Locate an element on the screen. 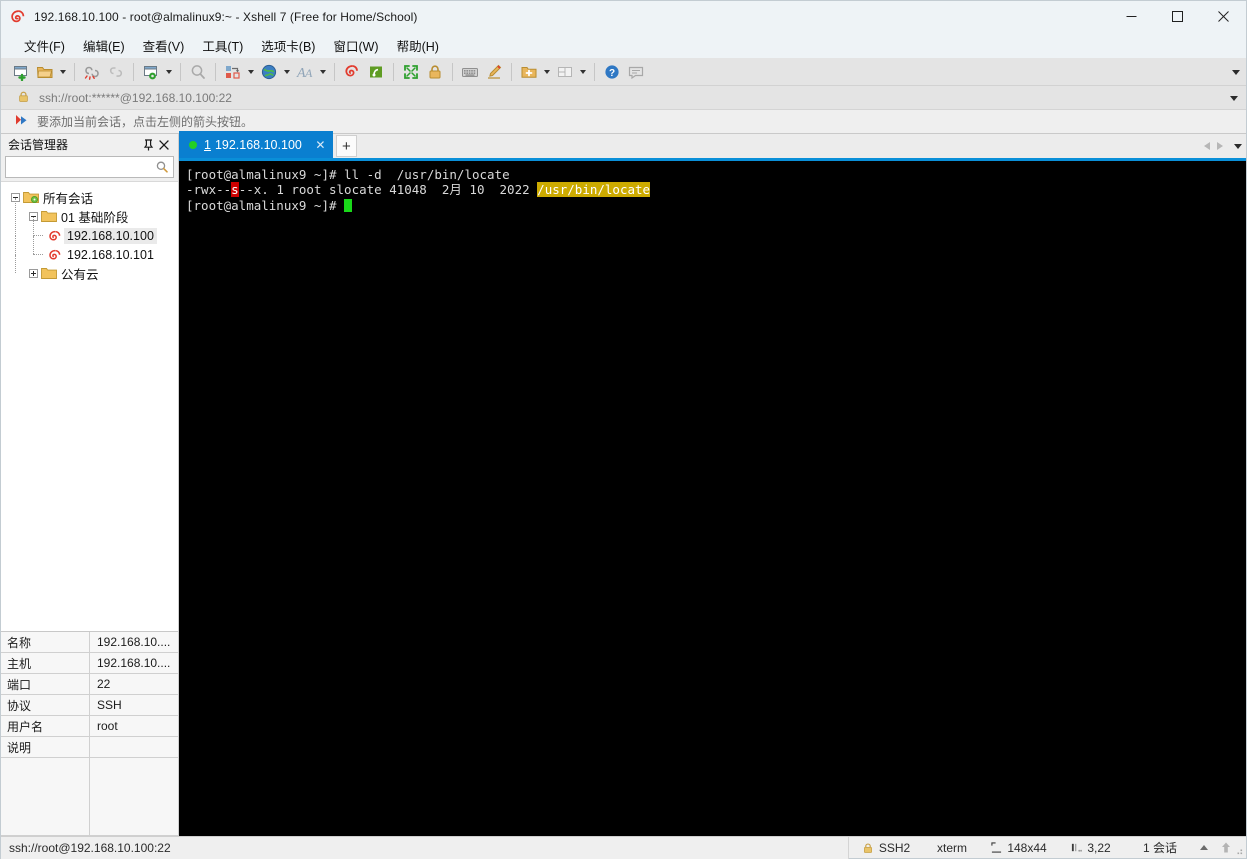 This screenshot has height=859, width=1247. pin-icon is located at coordinates (148, 145).